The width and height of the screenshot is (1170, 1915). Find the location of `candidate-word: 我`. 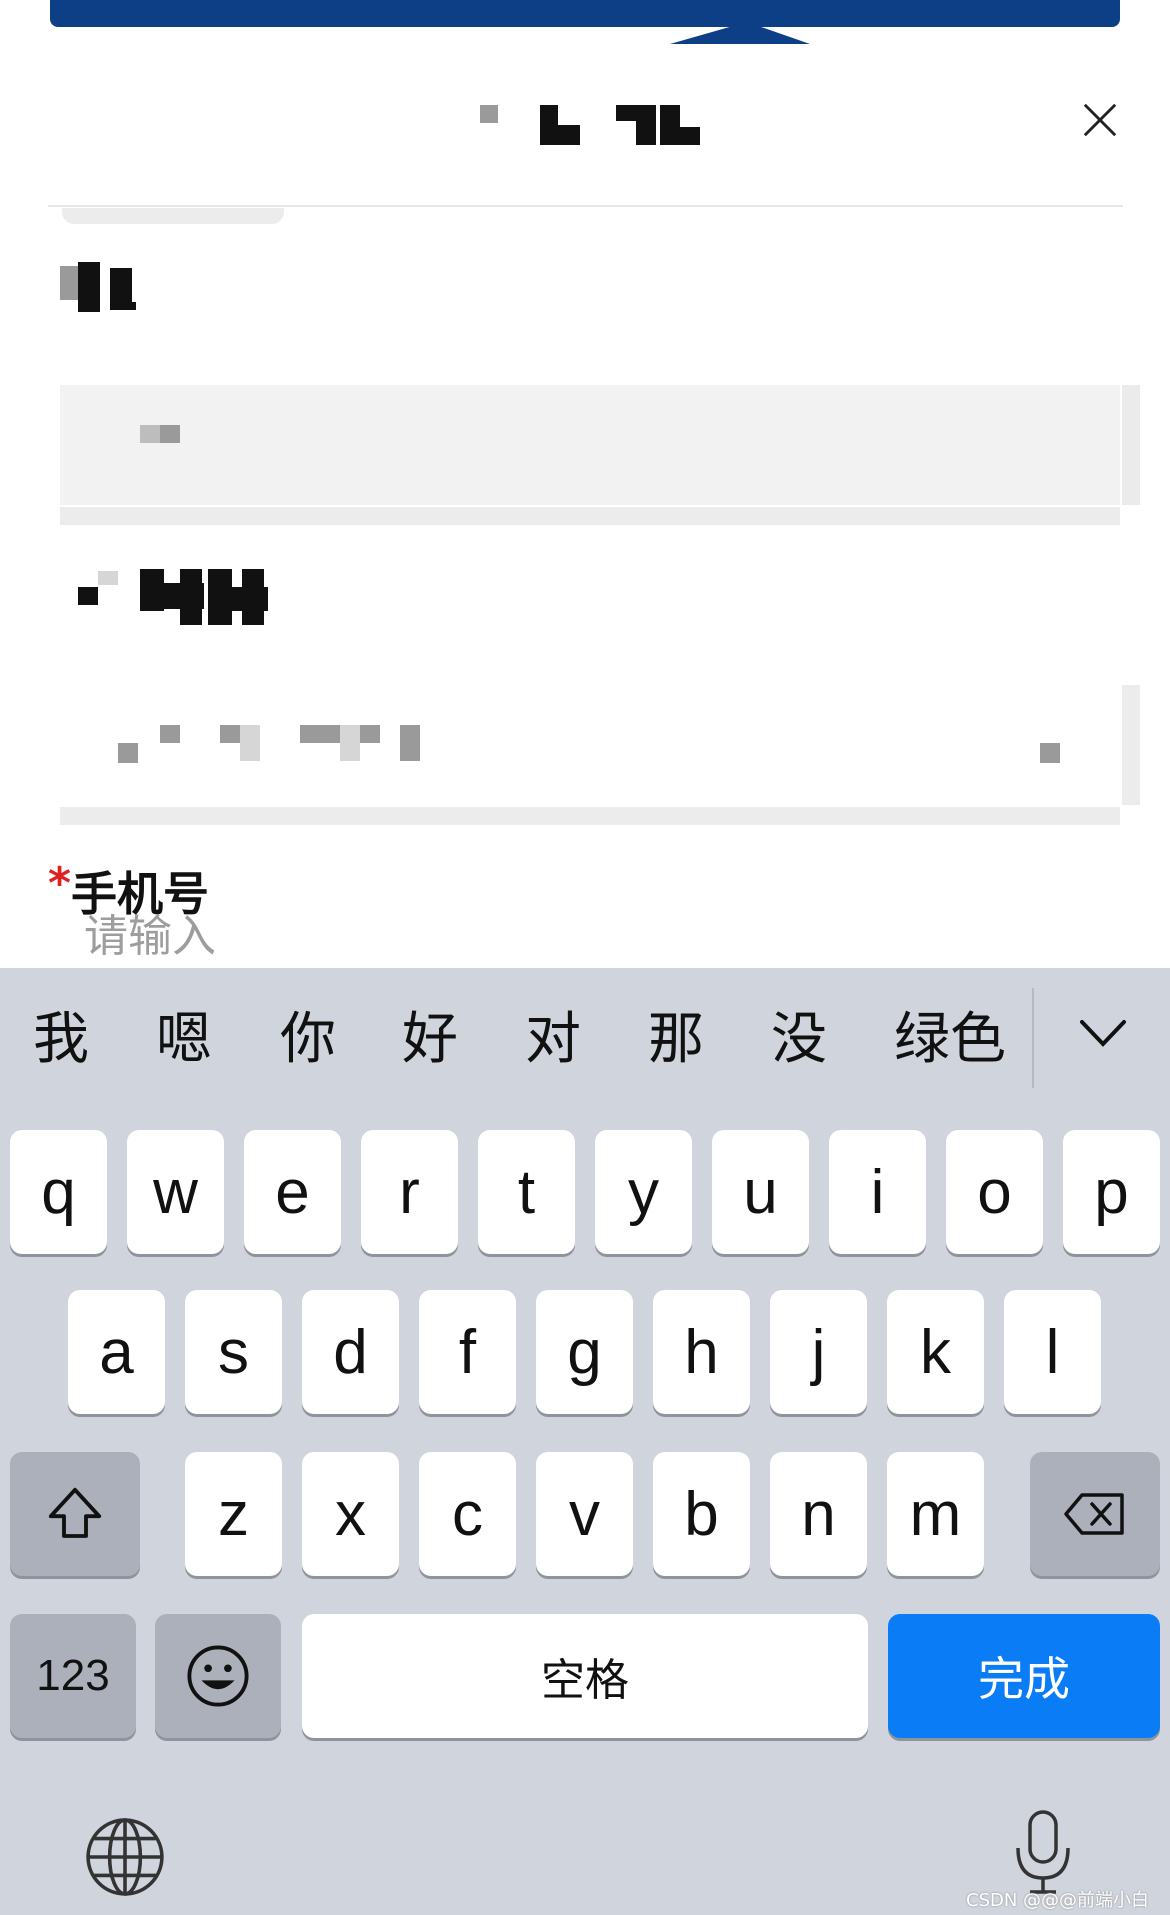

candidate-word: 我 is located at coordinates (61, 1040).